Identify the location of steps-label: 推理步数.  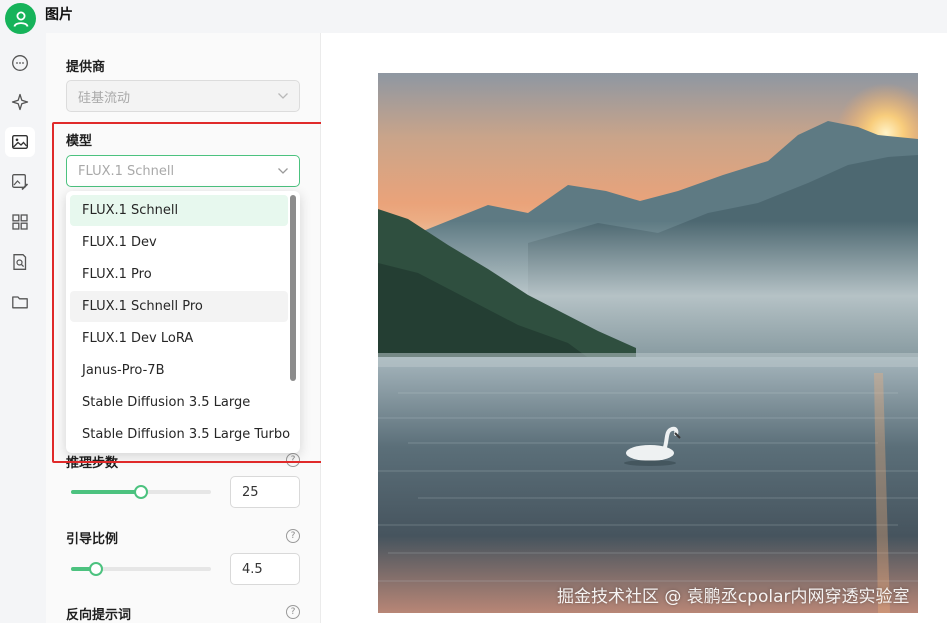
(92, 463).